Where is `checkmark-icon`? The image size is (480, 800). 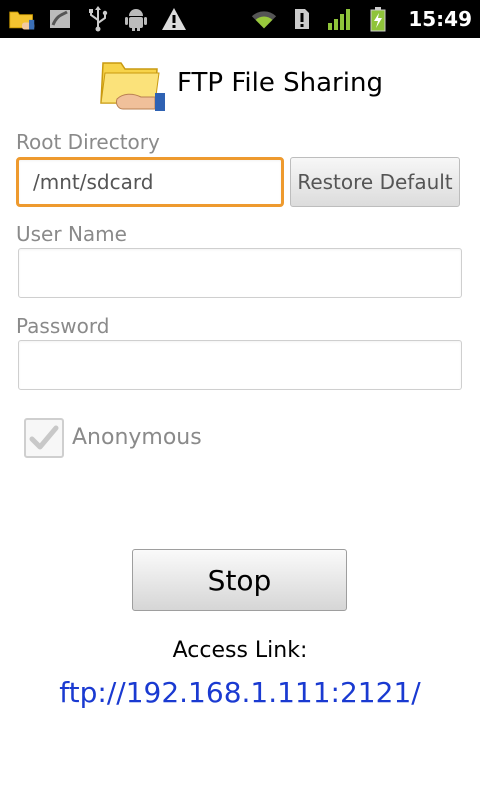
checkmark-icon is located at coordinates (44, 437).